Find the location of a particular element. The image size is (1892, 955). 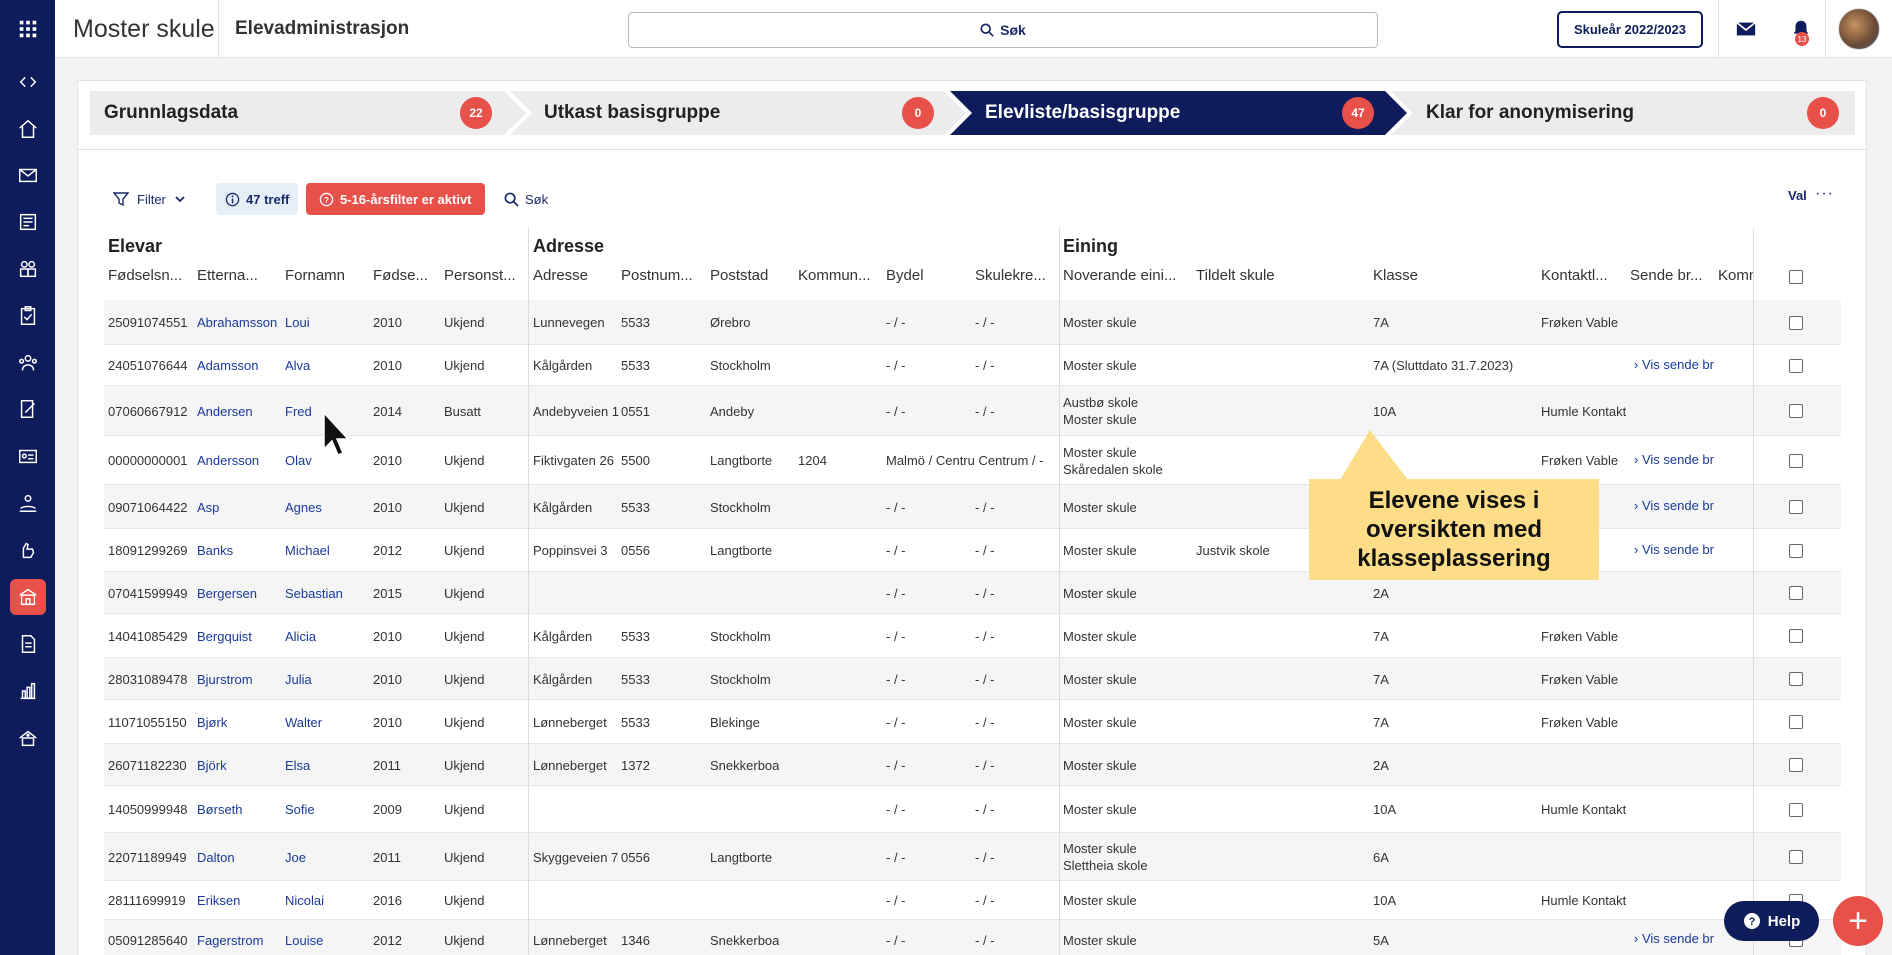

cell-etternavn: Bjurstrom is located at coordinates (225, 679).